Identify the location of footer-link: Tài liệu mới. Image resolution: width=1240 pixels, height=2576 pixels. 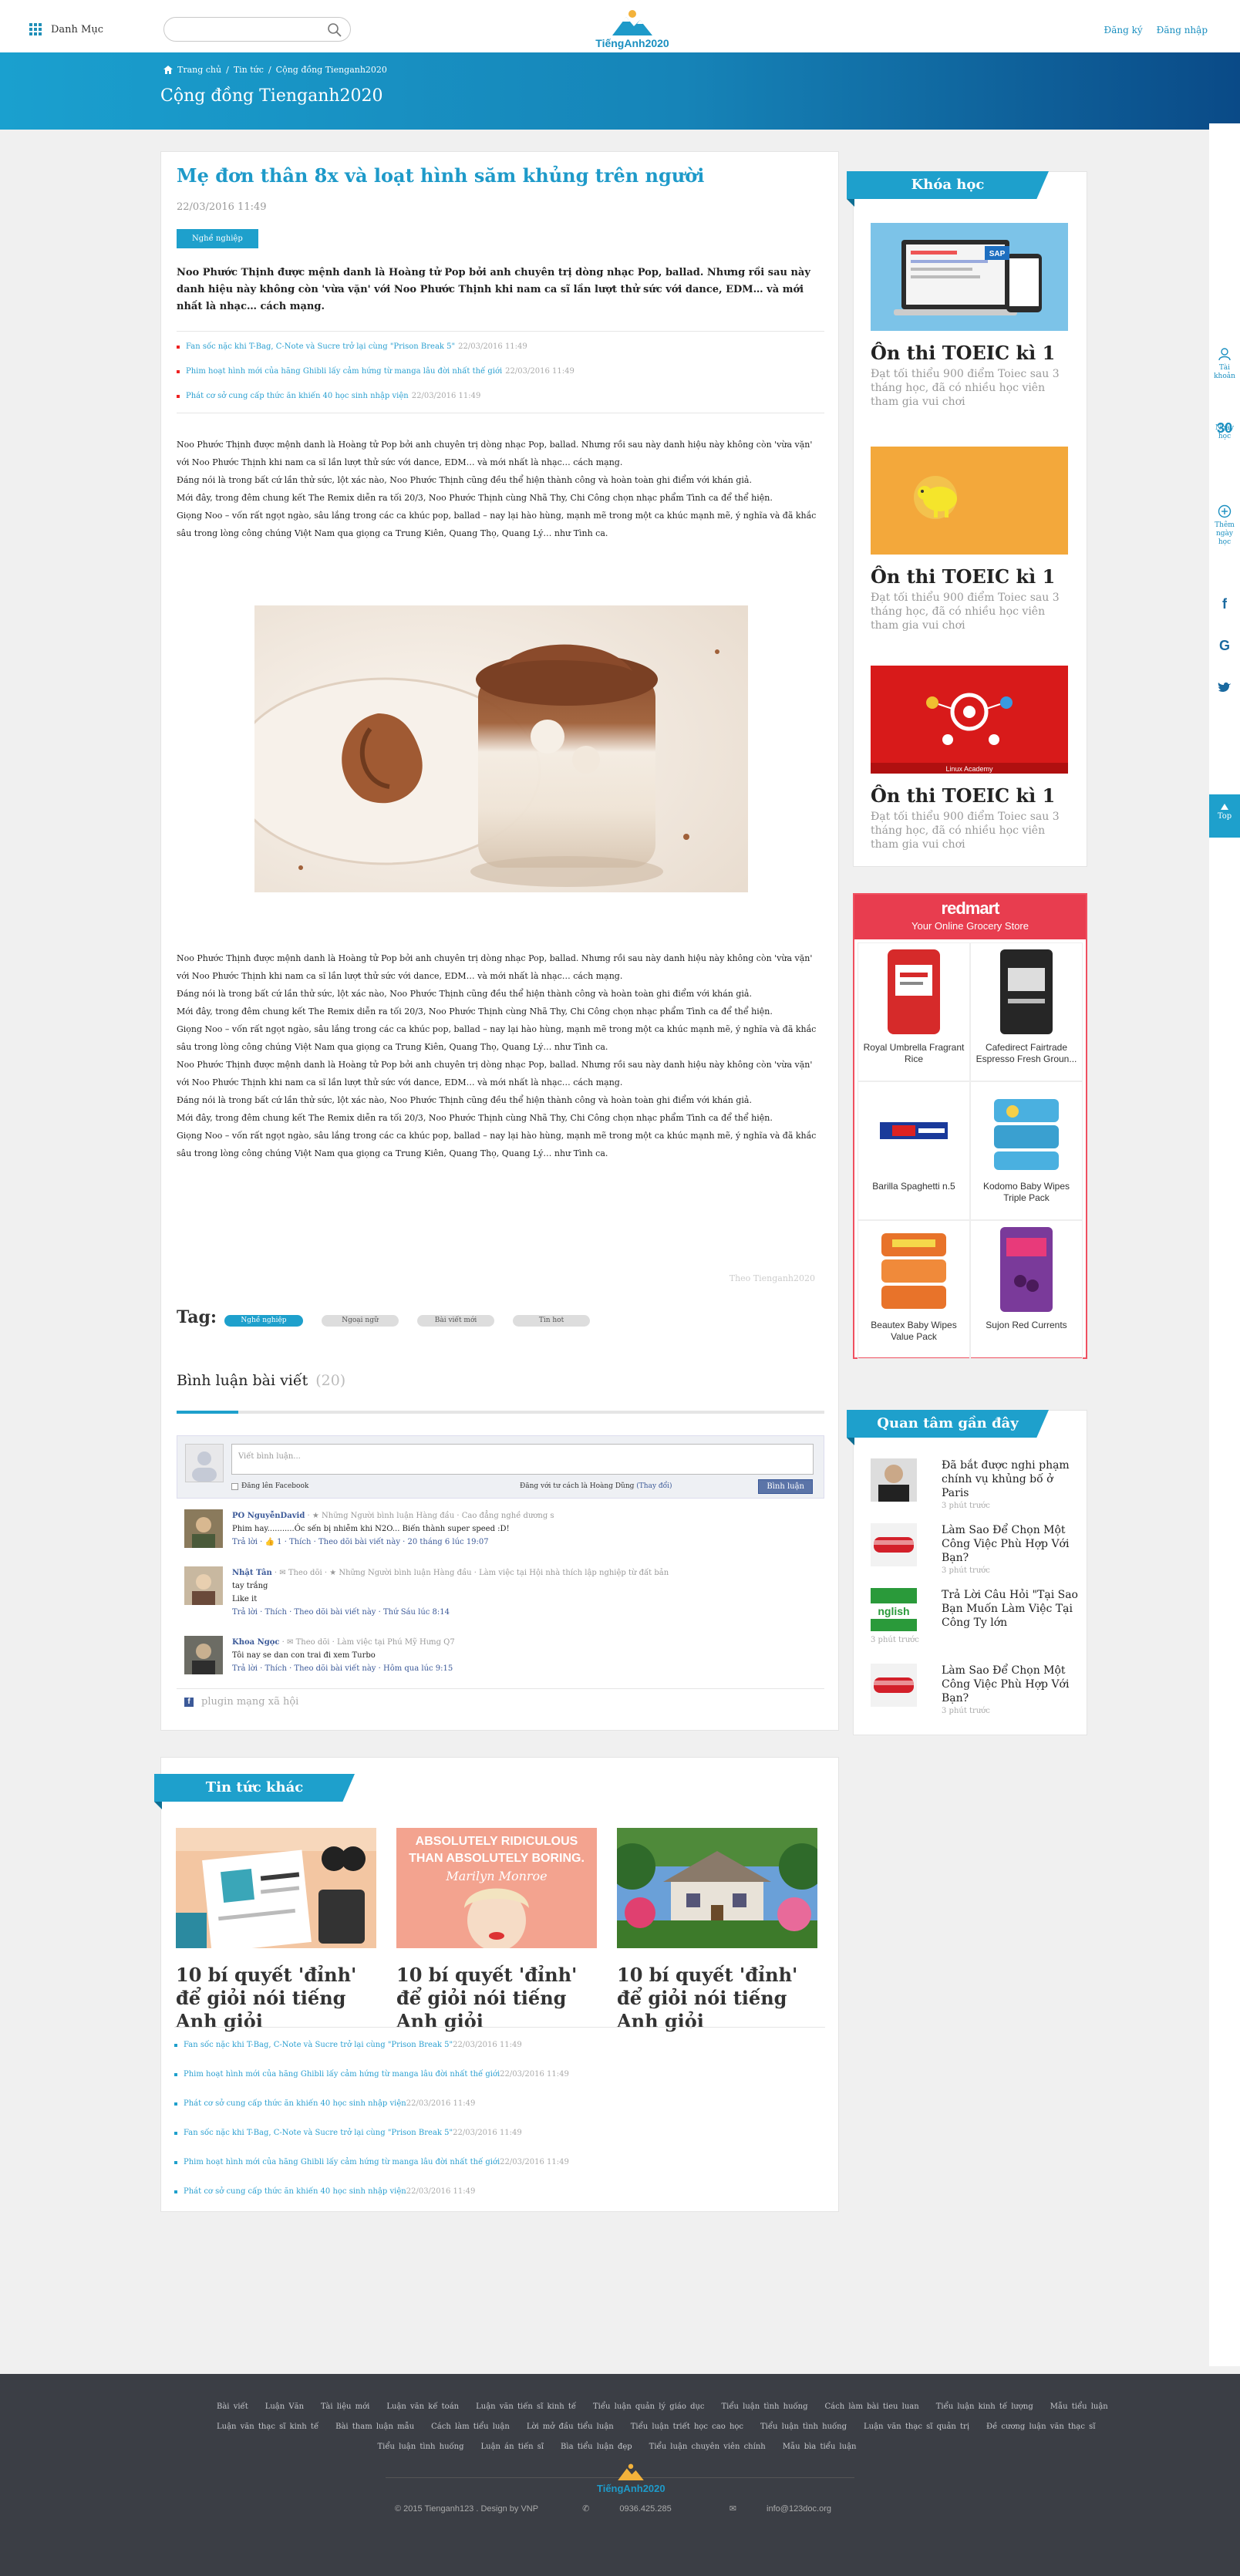
(345, 2406).